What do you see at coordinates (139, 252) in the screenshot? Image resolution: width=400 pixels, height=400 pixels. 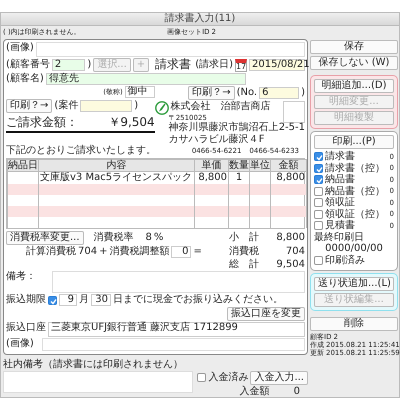 I see `field-label: 消費税調整額` at bounding box center [139, 252].